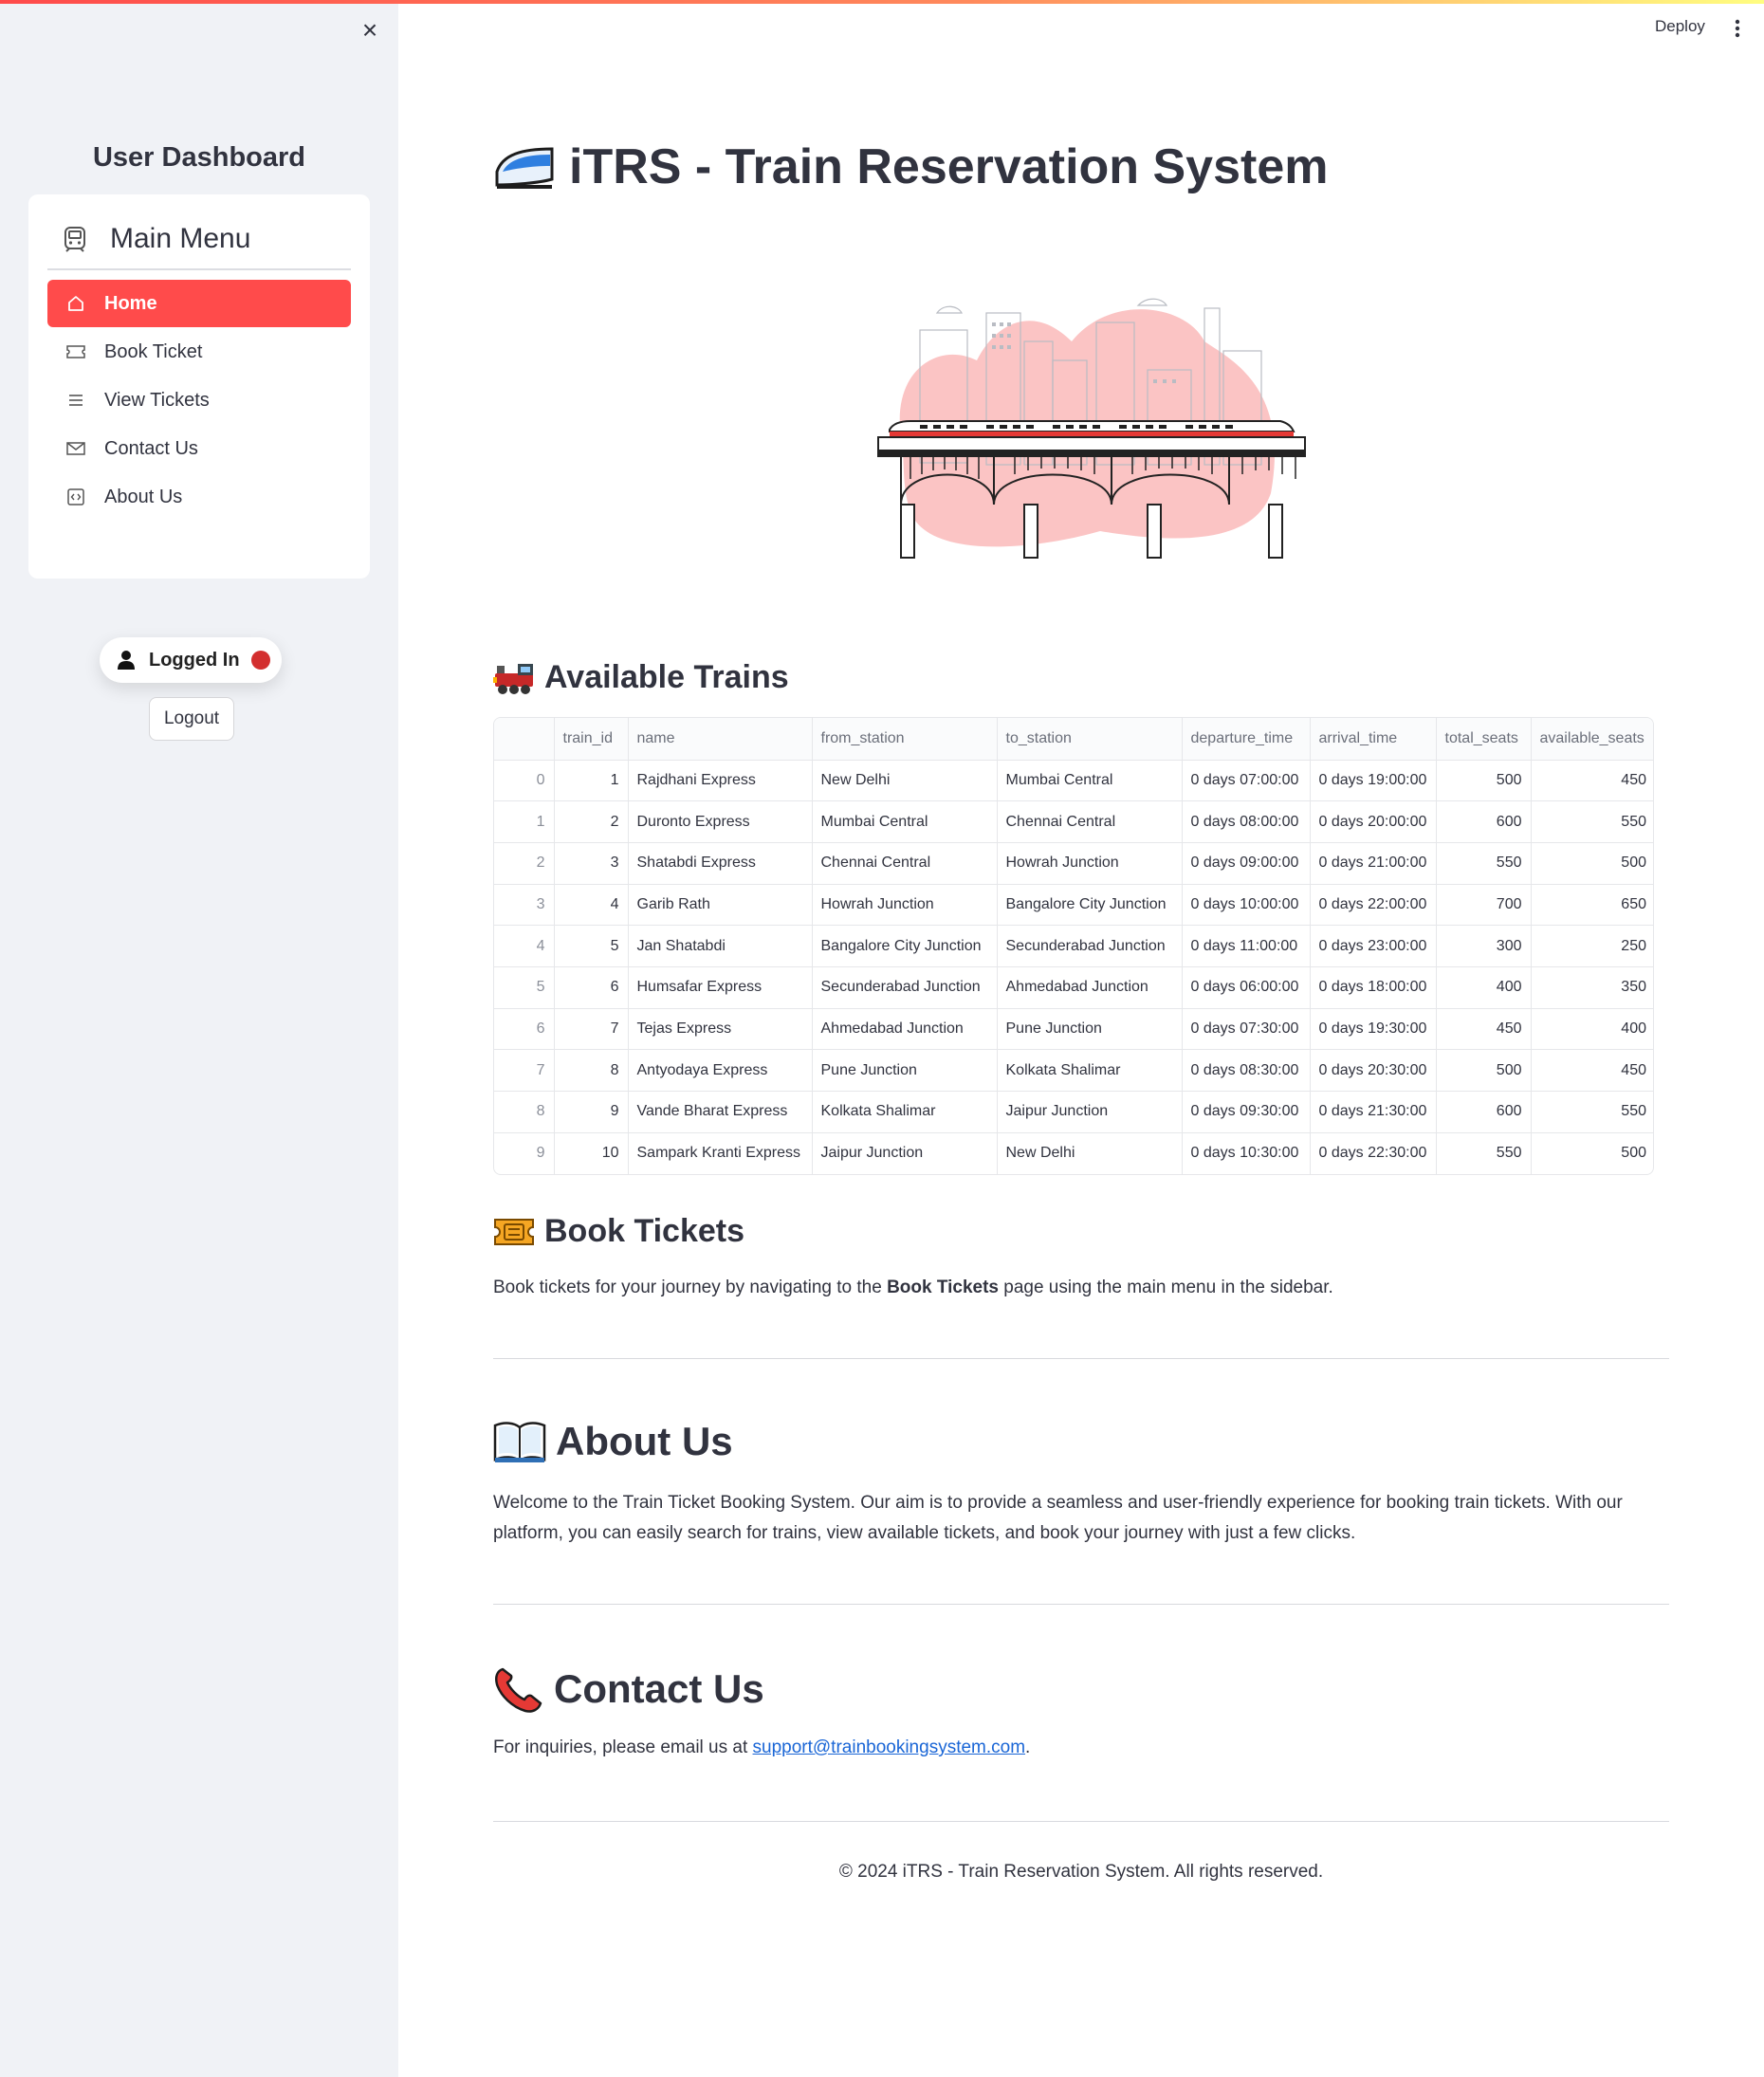 This screenshot has width=1764, height=2077. Describe the element at coordinates (644, 1441) in the screenshot. I see `about-us-title: About Us` at that location.